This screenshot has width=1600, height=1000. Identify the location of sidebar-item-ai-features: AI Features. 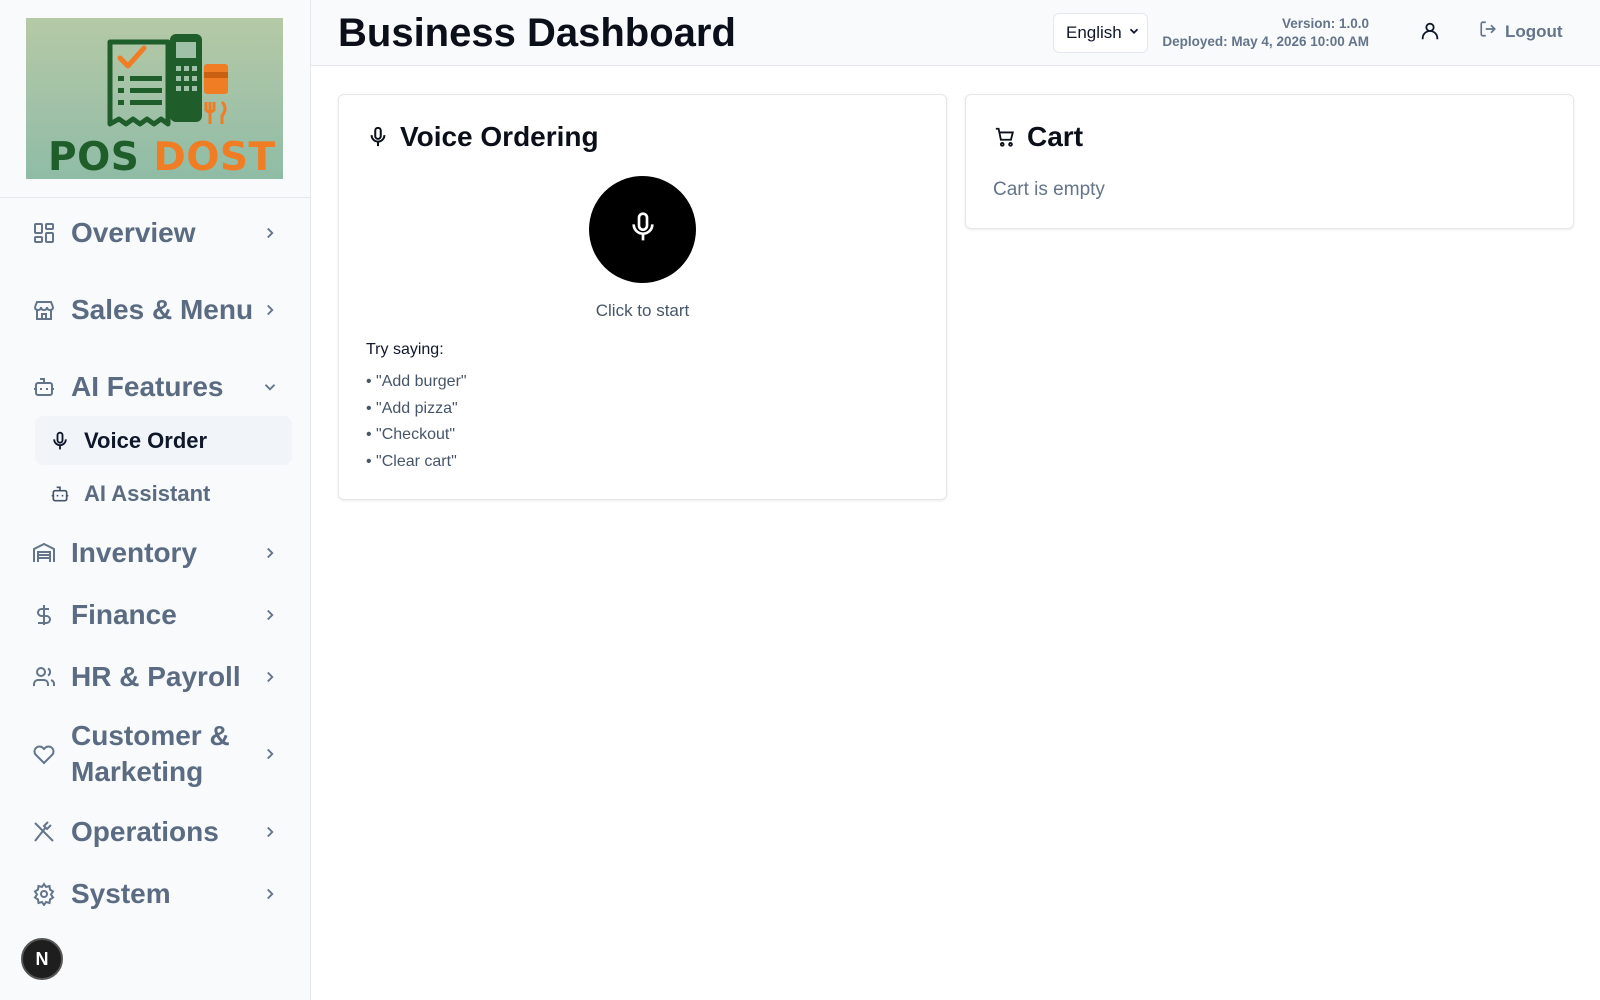
(155, 387).